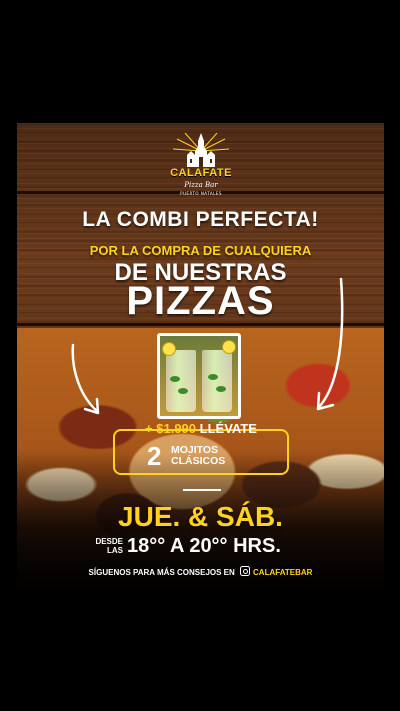 This screenshot has height=711, width=400. What do you see at coordinates (199, 376) in the screenshot?
I see `mojitos-photo` at bounding box center [199, 376].